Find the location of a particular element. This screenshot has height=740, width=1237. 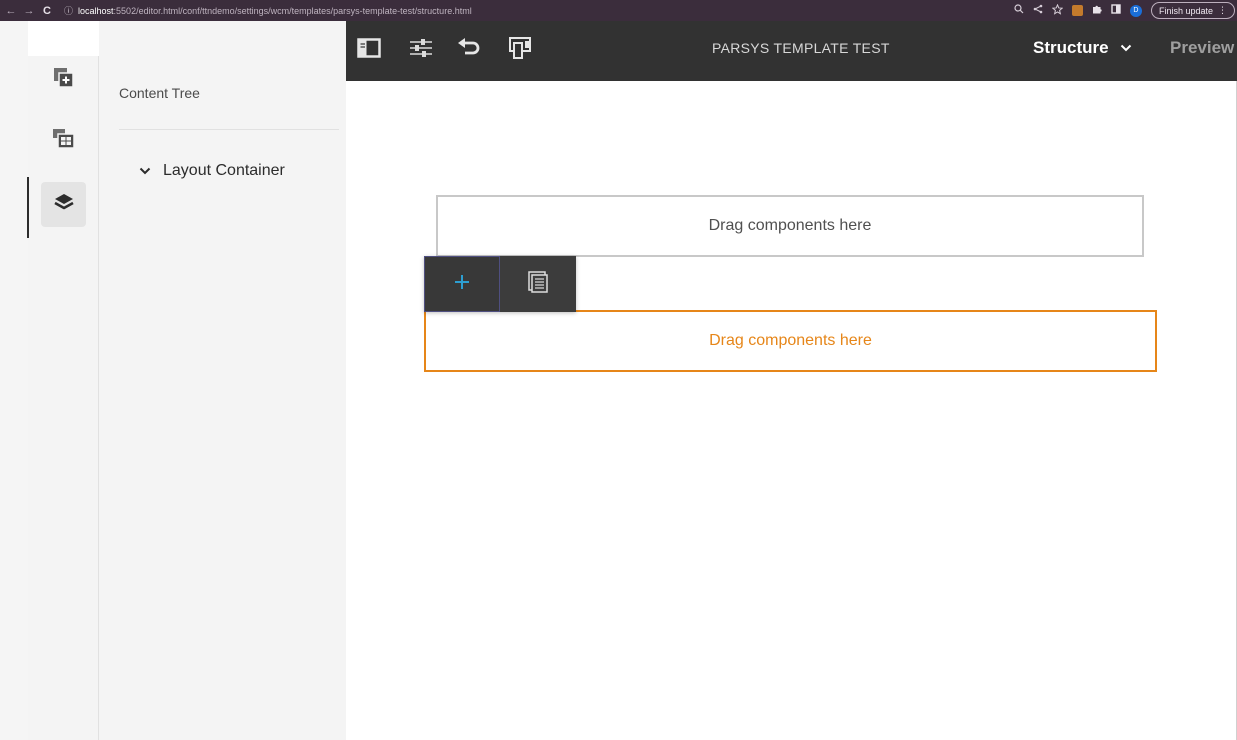

bookmark-star-icon is located at coordinates (1057, 10).